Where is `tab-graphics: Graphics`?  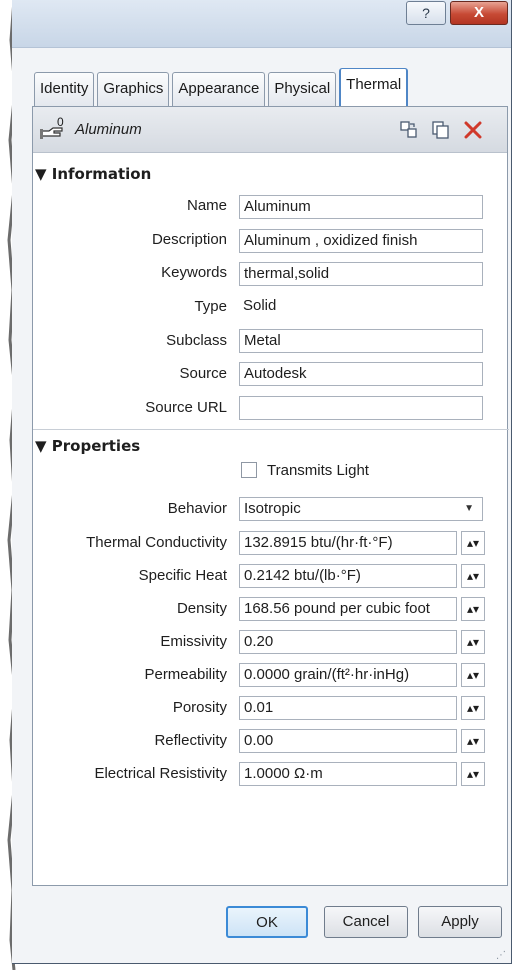 tab-graphics: Graphics is located at coordinates (133, 89).